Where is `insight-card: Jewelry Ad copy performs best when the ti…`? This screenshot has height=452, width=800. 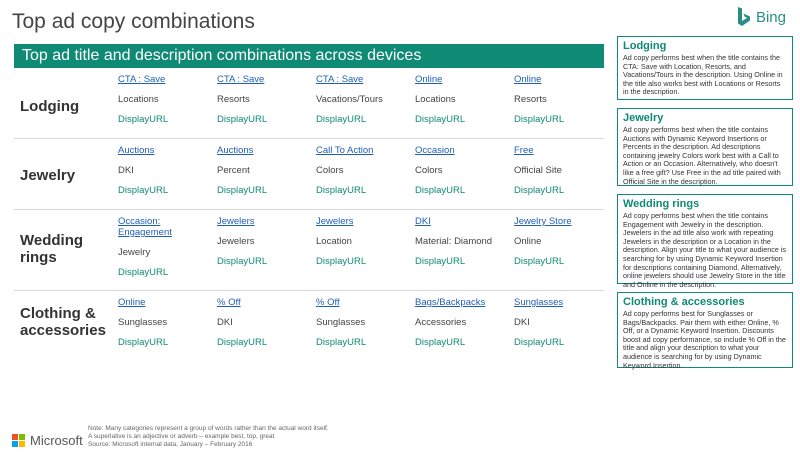
insight-card: Jewelry Ad copy performs best when the ti… is located at coordinates (705, 147).